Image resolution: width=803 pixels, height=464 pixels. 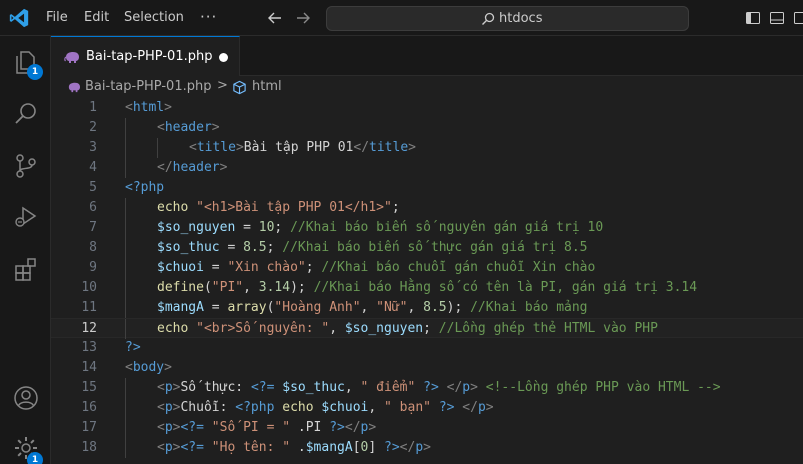 What do you see at coordinates (427, 368) in the screenshot?
I see `code-line: 14 <body>` at bounding box center [427, 368].